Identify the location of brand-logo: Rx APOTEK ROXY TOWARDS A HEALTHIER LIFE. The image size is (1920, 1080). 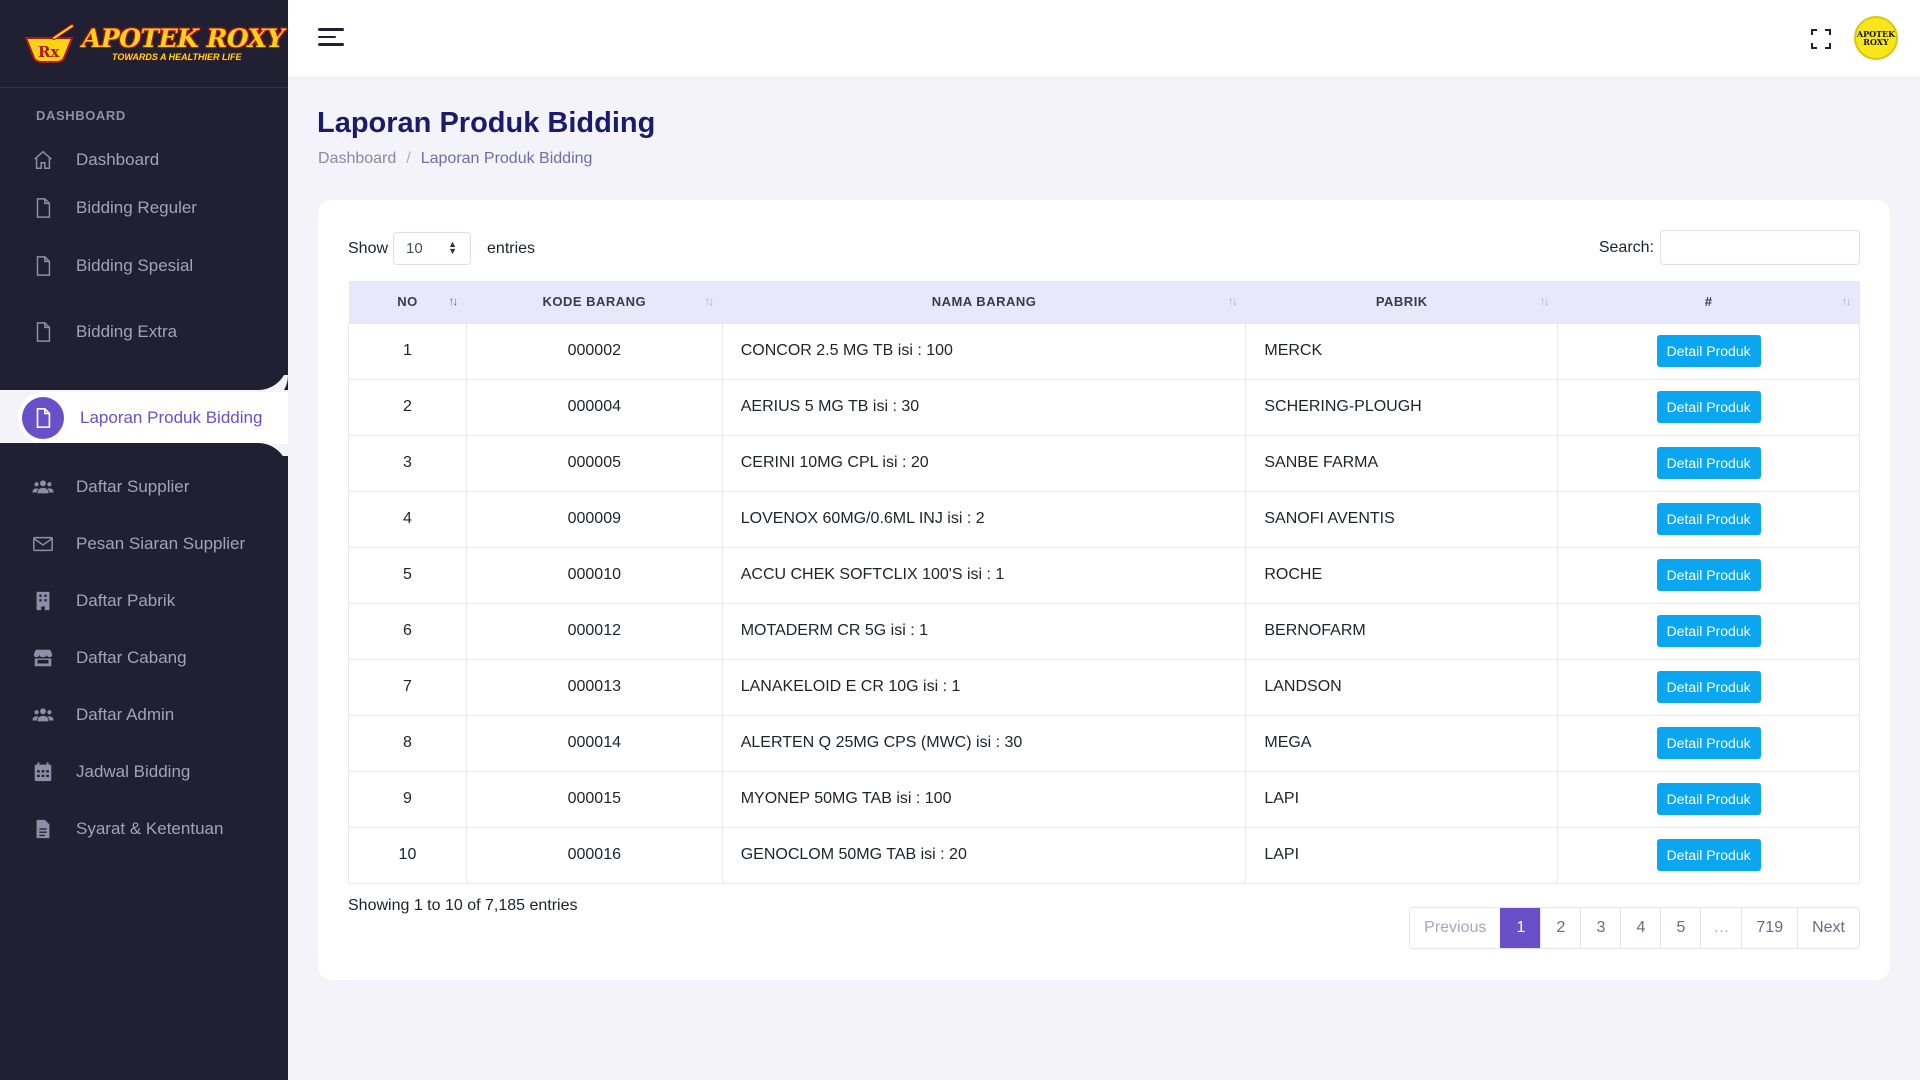
(144, 44).